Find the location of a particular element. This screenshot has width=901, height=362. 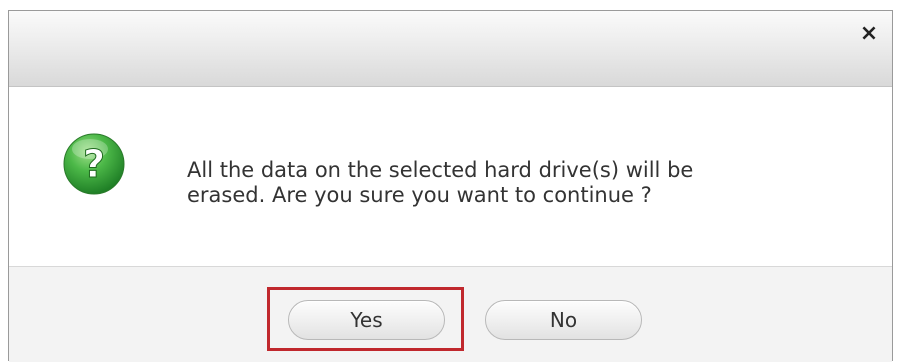

yes-button: Yes is located at coordinates (366, 320).